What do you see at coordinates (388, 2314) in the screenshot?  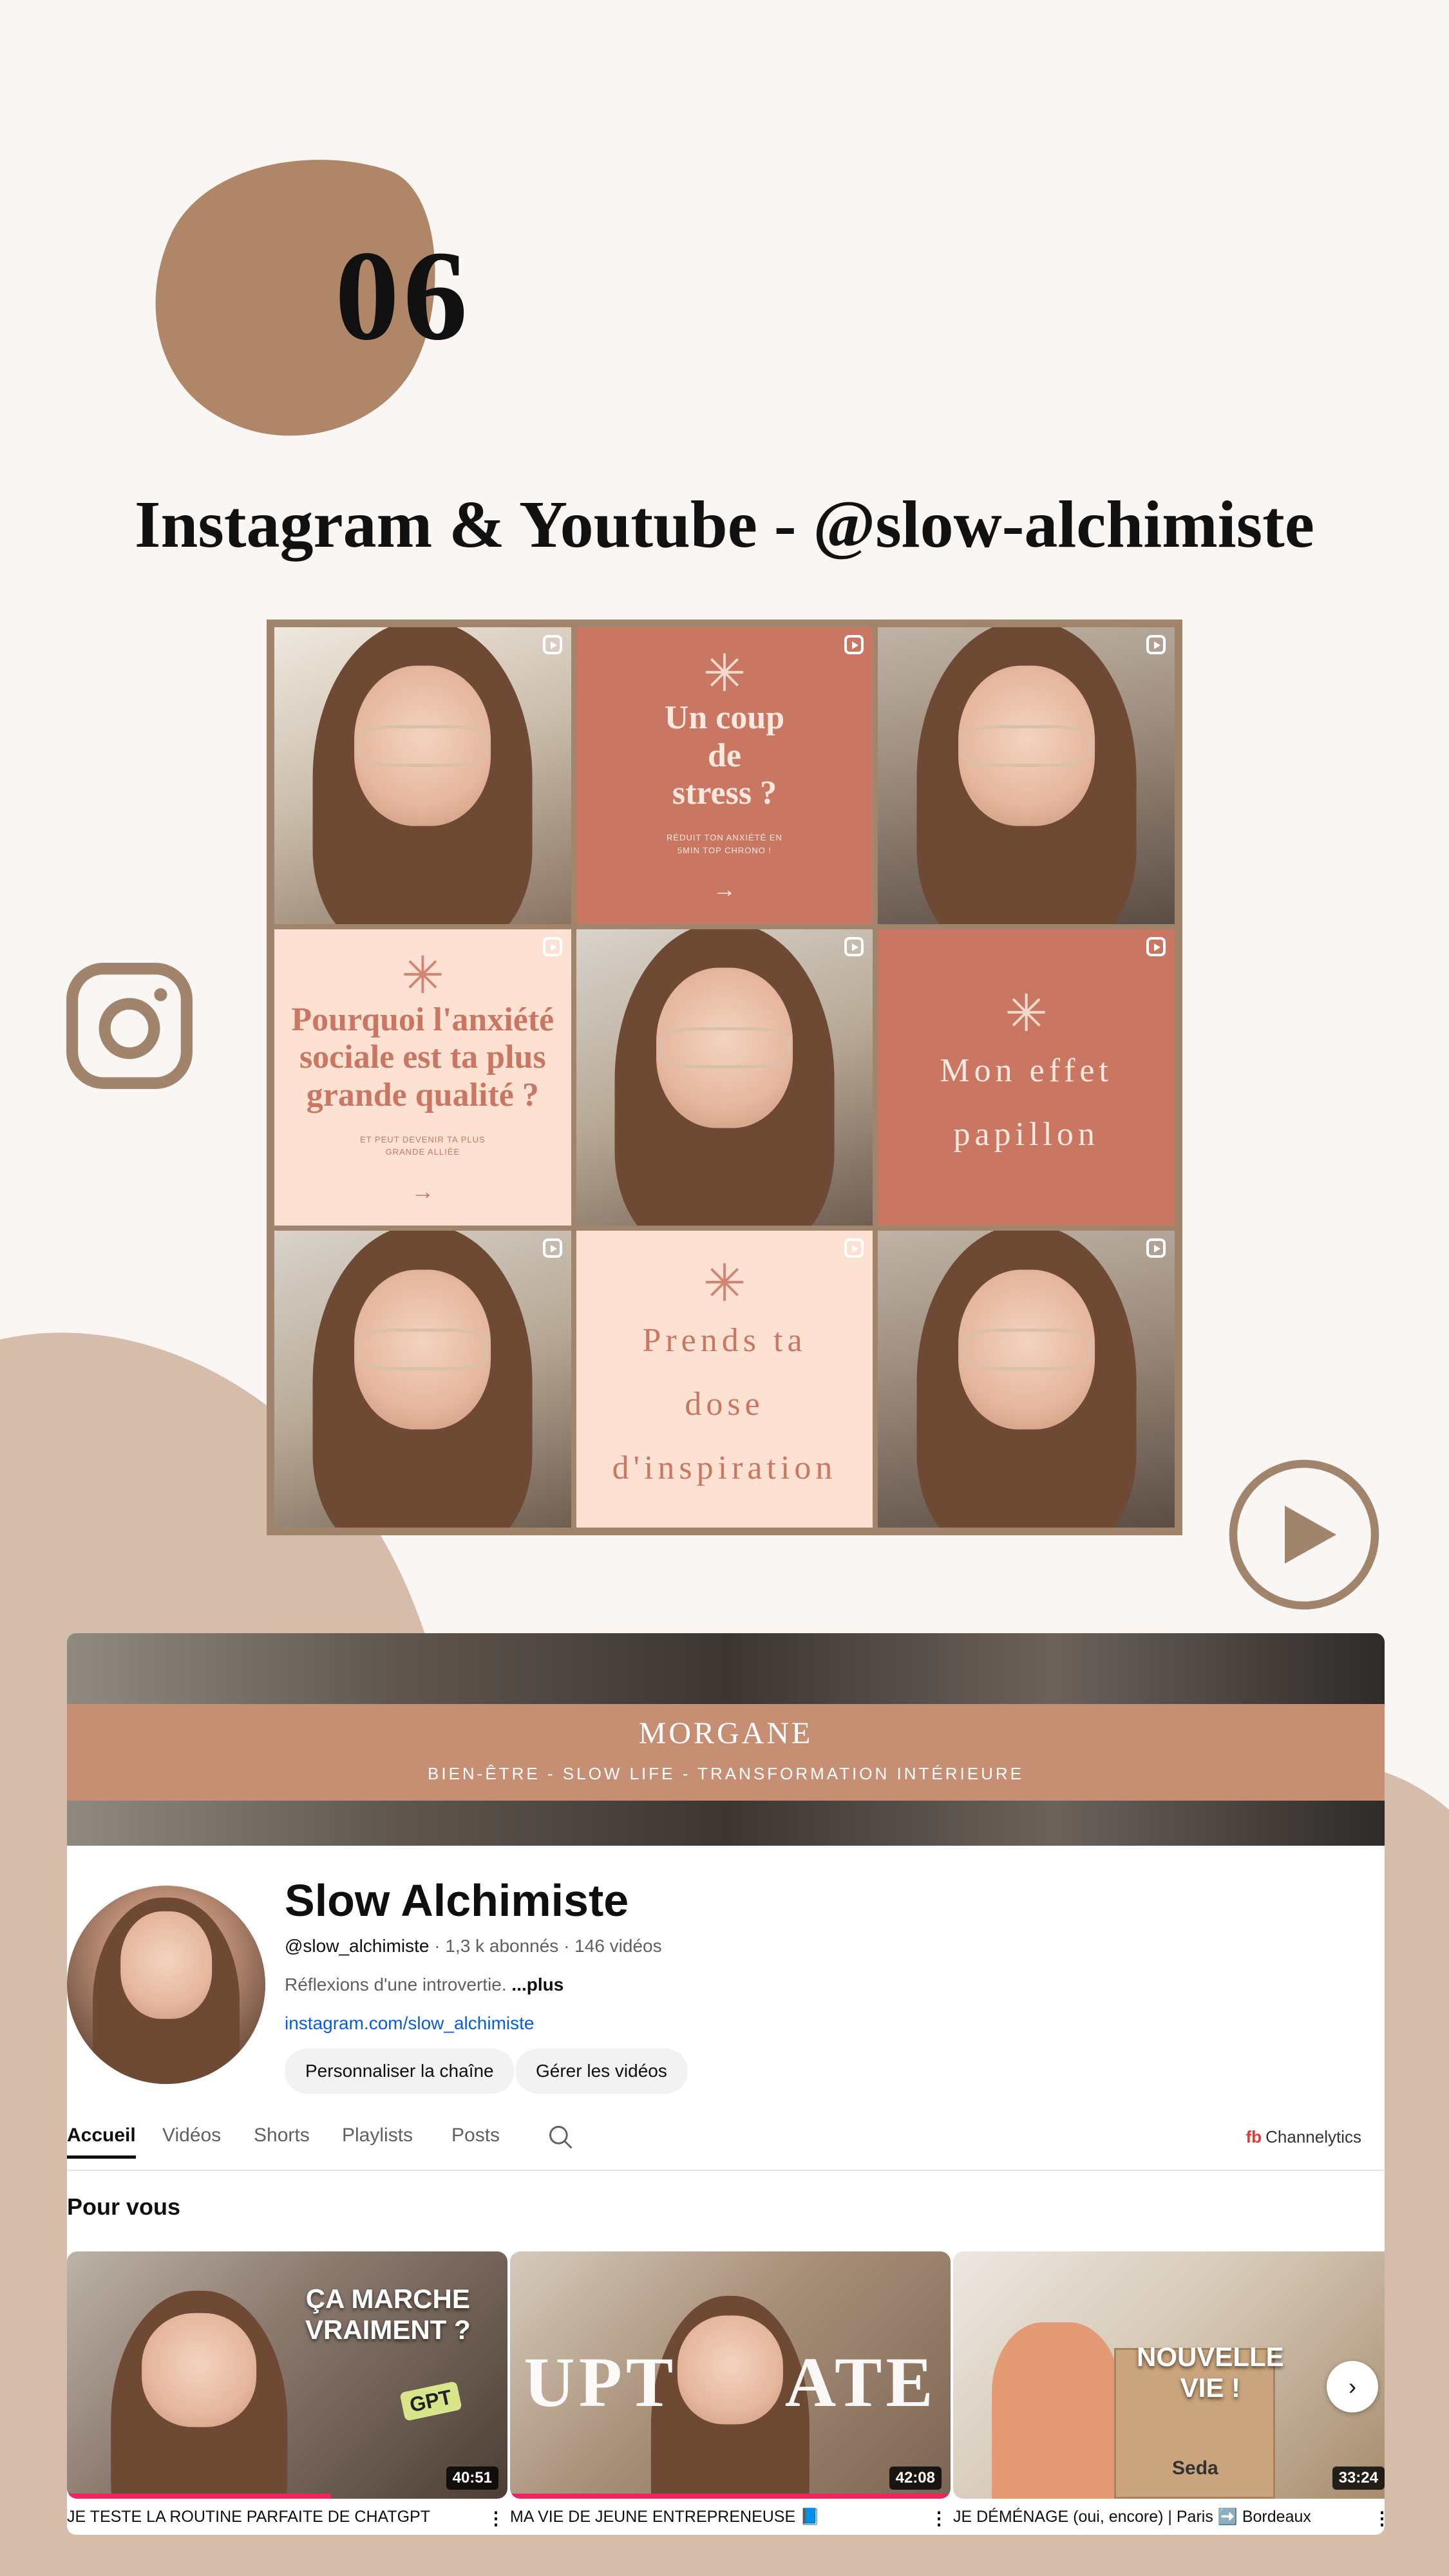 I see `thumb-text: ÇA MARCHE VRAIMENT ?` at bounding box center [388, 2314].